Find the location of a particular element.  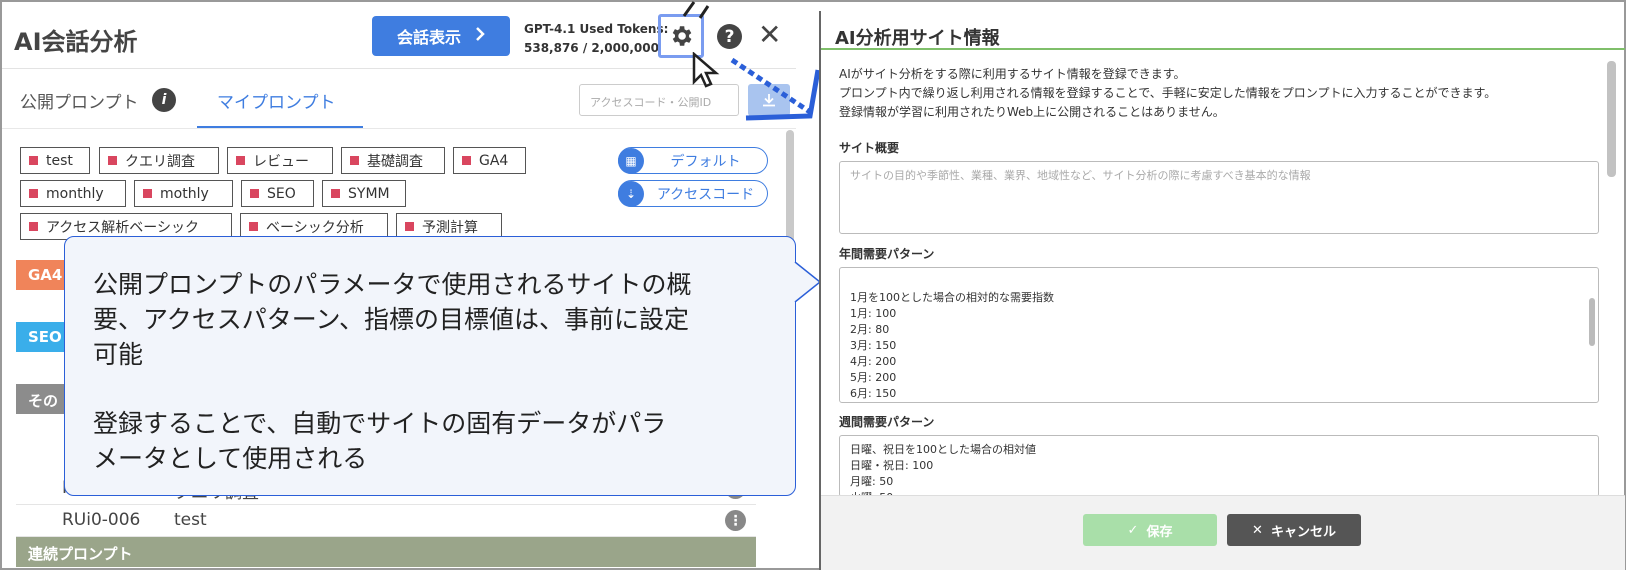

tag-filter: SYMM is located at coordinates (364, 193).